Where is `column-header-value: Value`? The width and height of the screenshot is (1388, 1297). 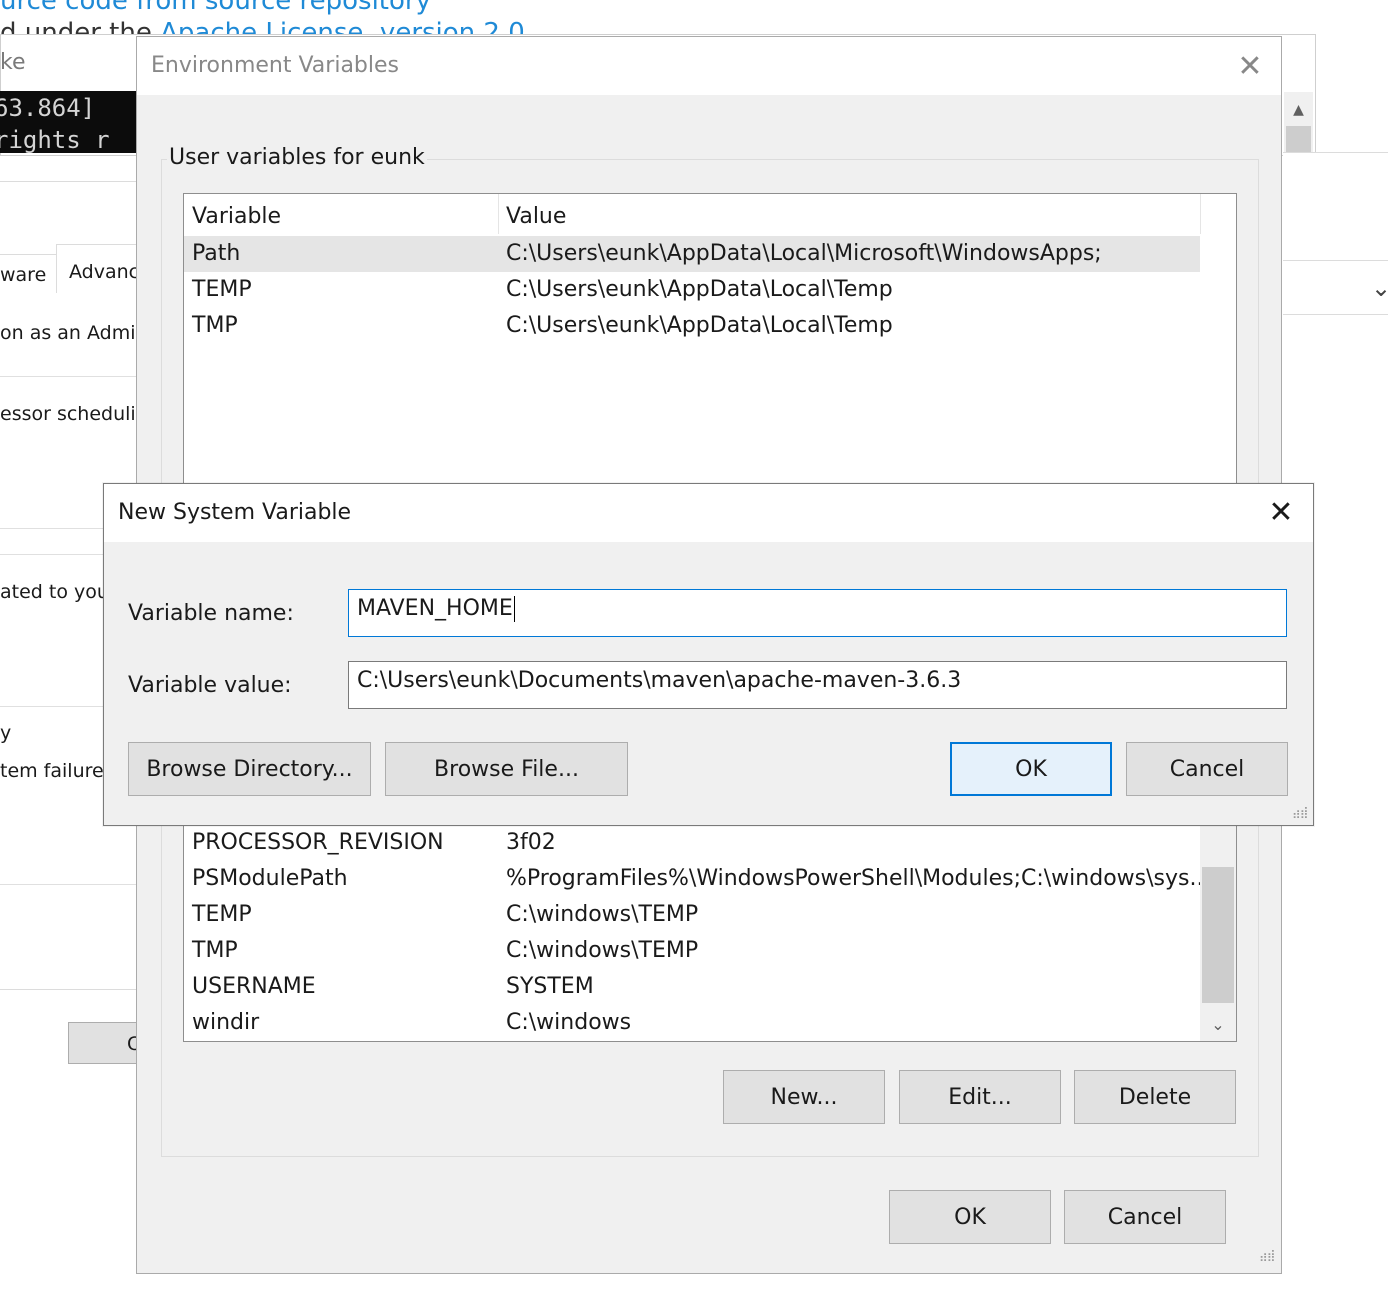 column-header-value: Value is located at coordinates (536, 216).